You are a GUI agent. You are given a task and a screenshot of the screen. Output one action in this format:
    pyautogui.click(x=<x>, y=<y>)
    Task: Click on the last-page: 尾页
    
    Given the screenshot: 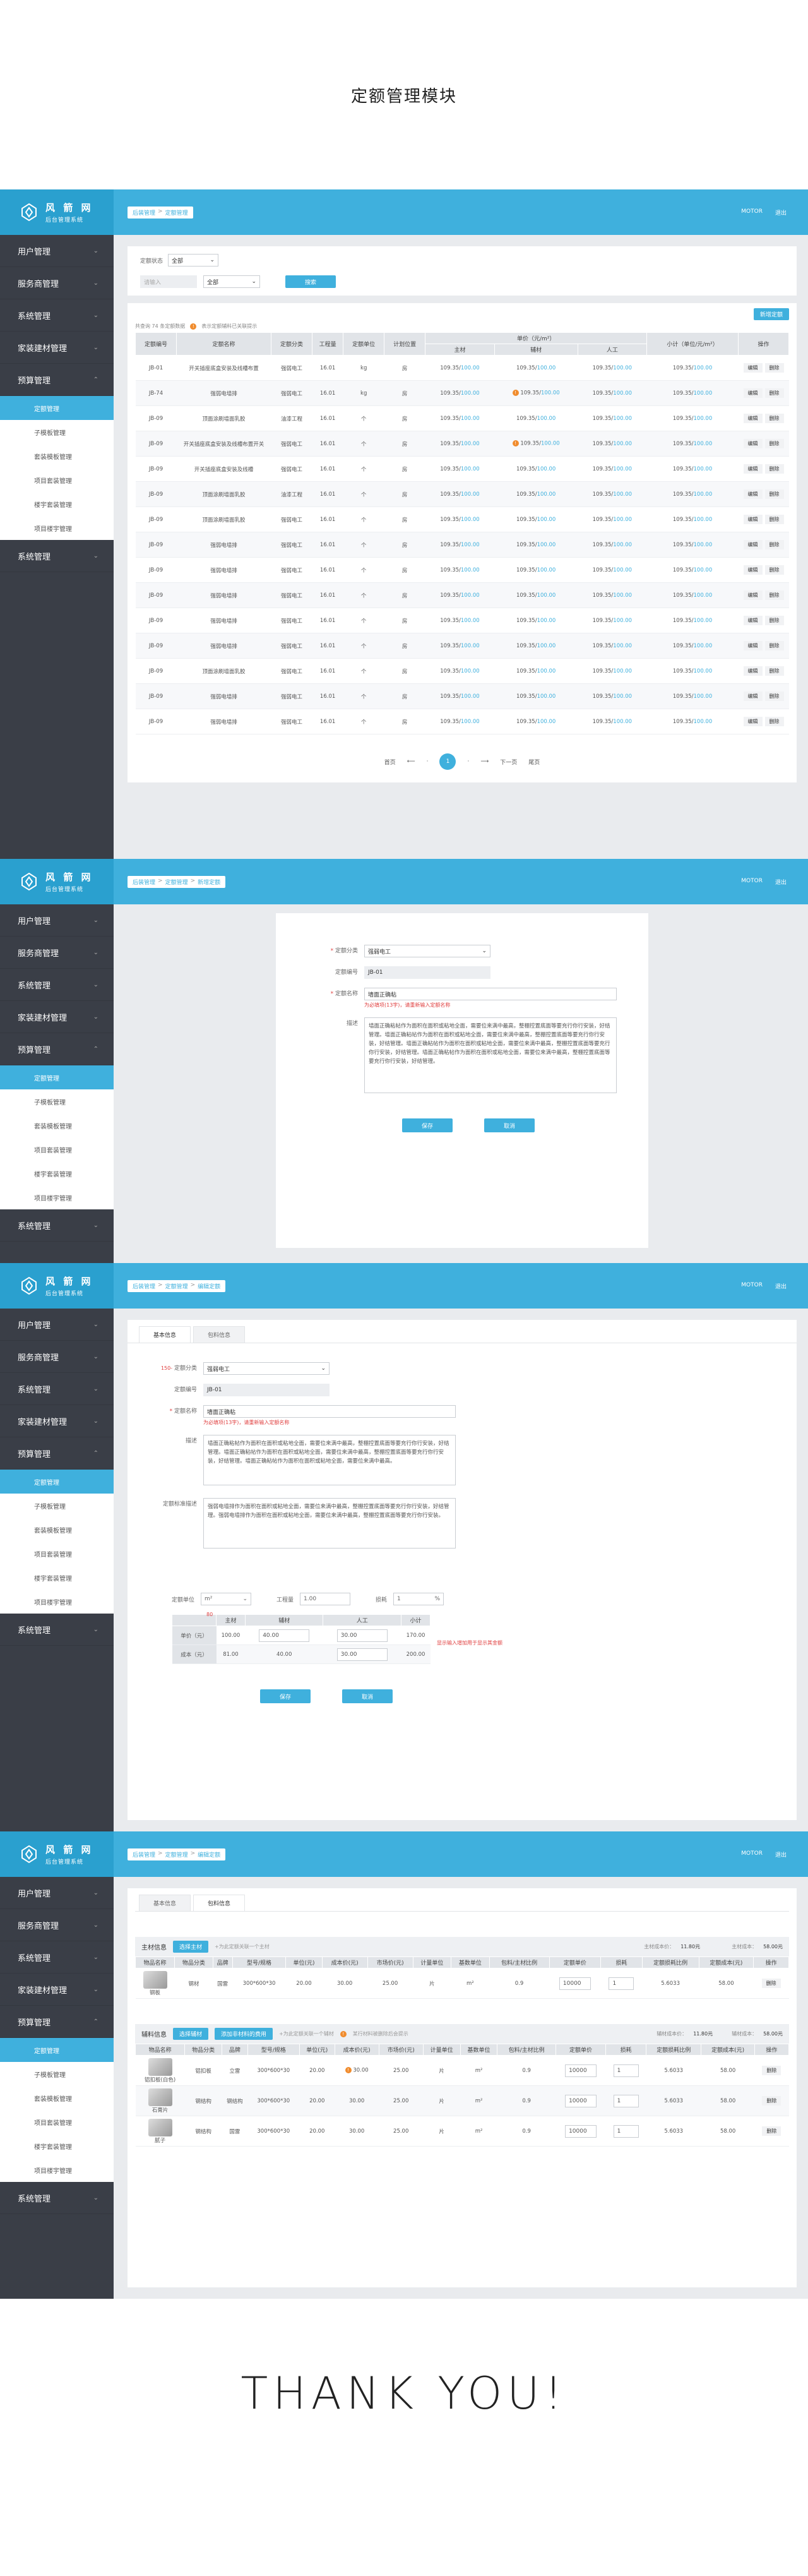 What is the action you would take?
    pyautogui.click(x=534, y=762)
    